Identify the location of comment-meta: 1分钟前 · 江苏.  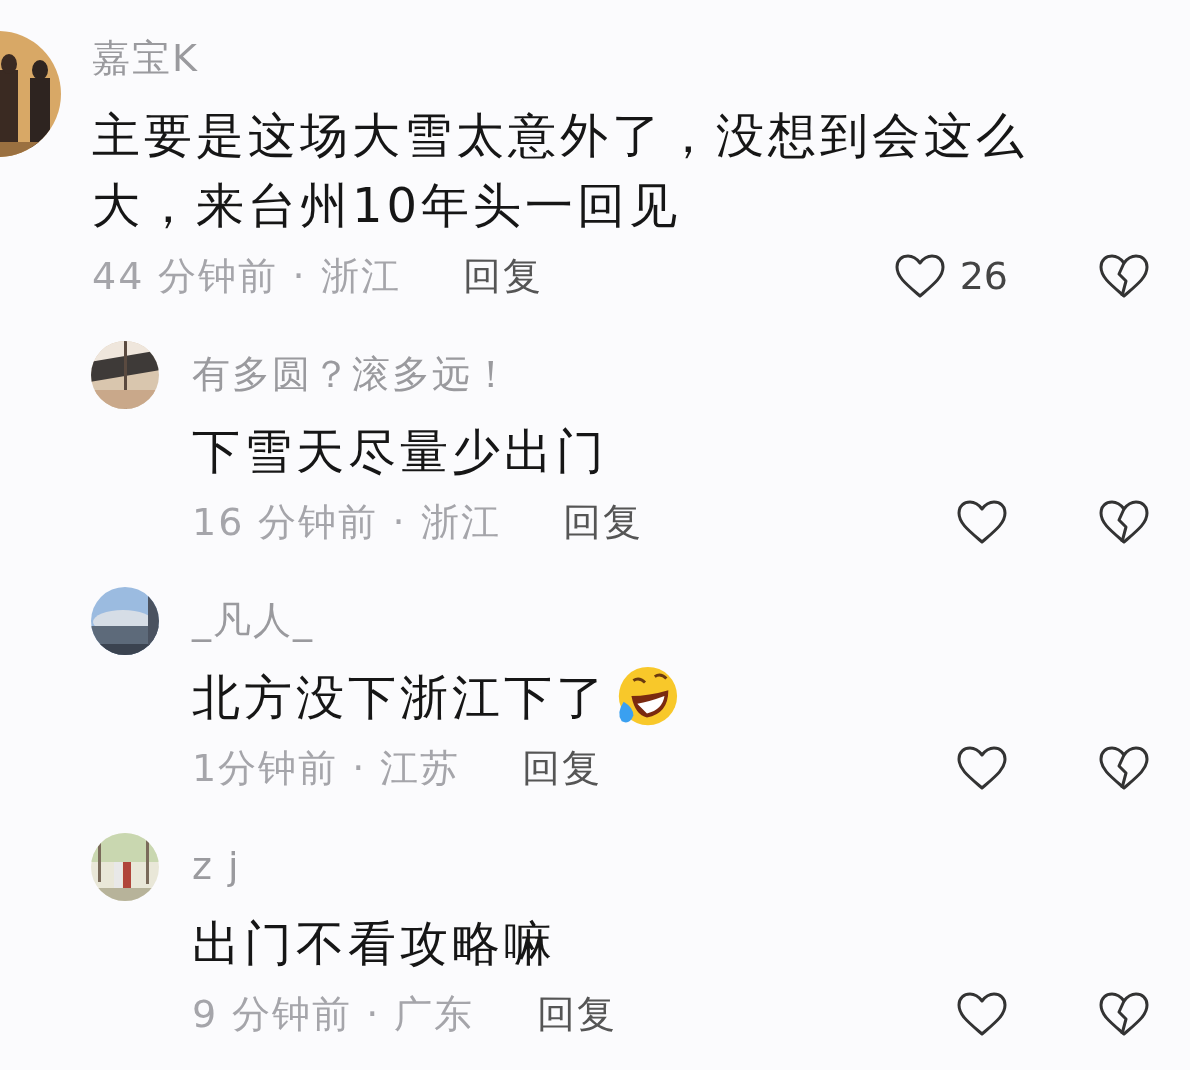
(326, 768).